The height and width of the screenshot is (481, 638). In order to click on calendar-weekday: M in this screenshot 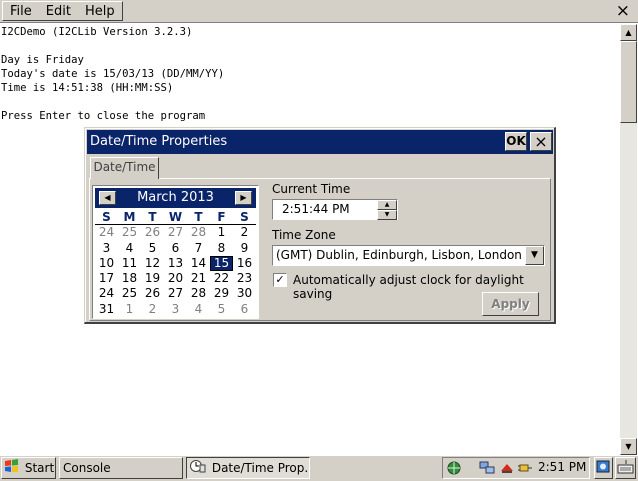, I will do `click(129, 218)`.